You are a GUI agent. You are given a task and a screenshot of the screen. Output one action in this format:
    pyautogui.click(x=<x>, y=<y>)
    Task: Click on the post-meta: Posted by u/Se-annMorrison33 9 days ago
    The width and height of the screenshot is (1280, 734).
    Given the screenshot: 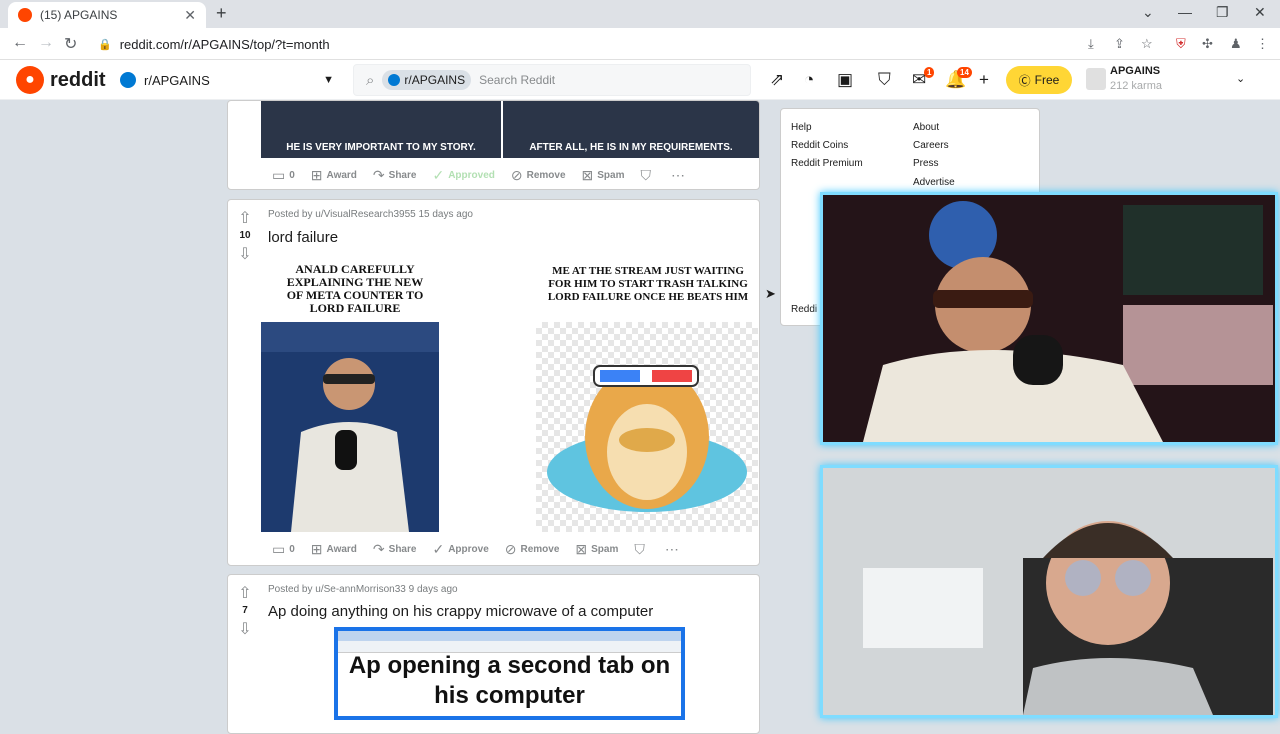 What is the action you would take?
    pyautogui.click(x=363, y=589)
    